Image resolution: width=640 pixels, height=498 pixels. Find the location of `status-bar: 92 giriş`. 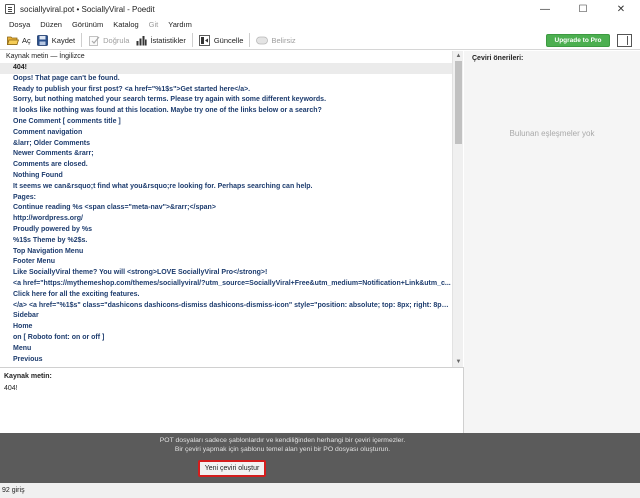

status-bar: 92 giriş is located at coordinates (320, 490).